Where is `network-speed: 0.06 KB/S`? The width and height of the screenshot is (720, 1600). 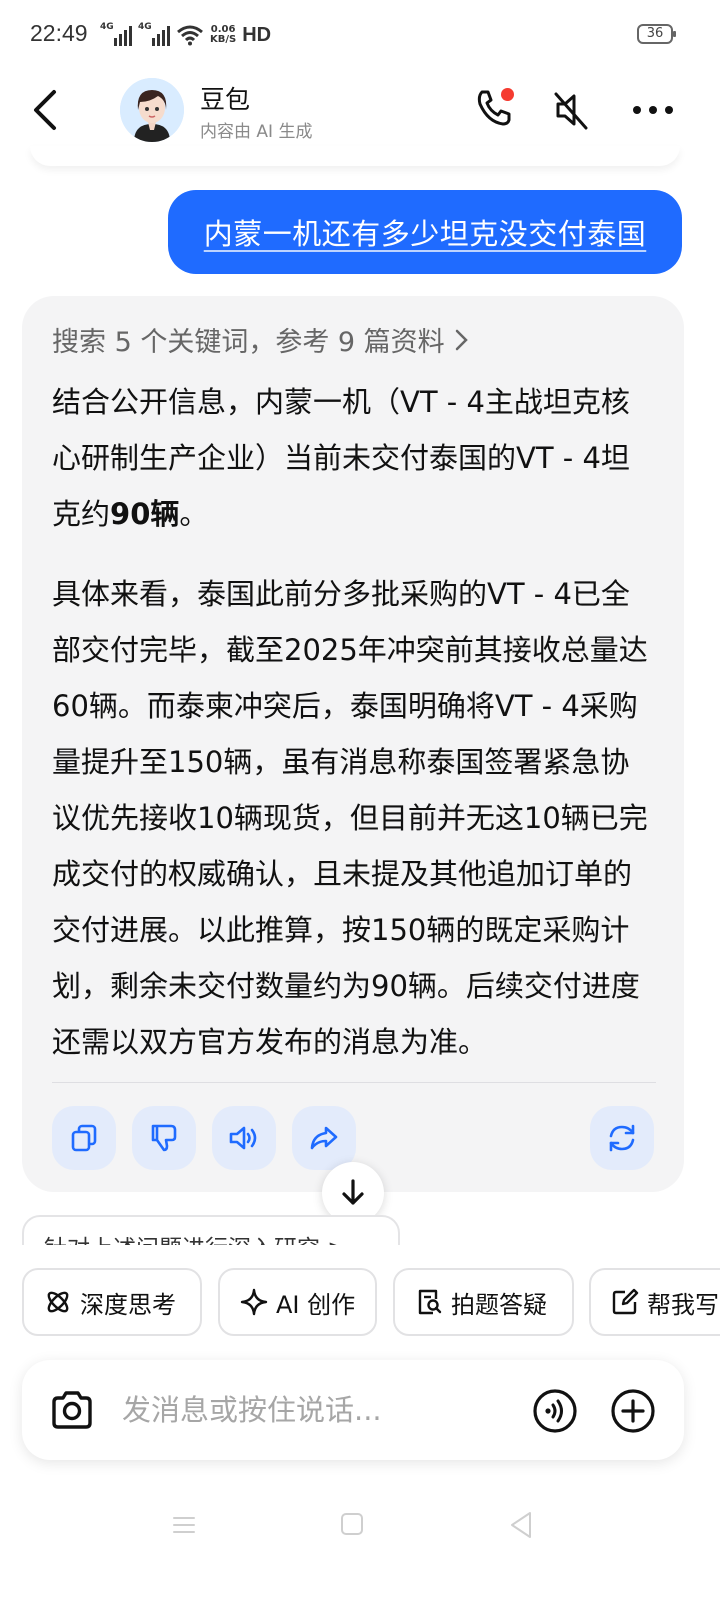 network-speed: 0.06 KB/S is located at coordinates (223, 35).